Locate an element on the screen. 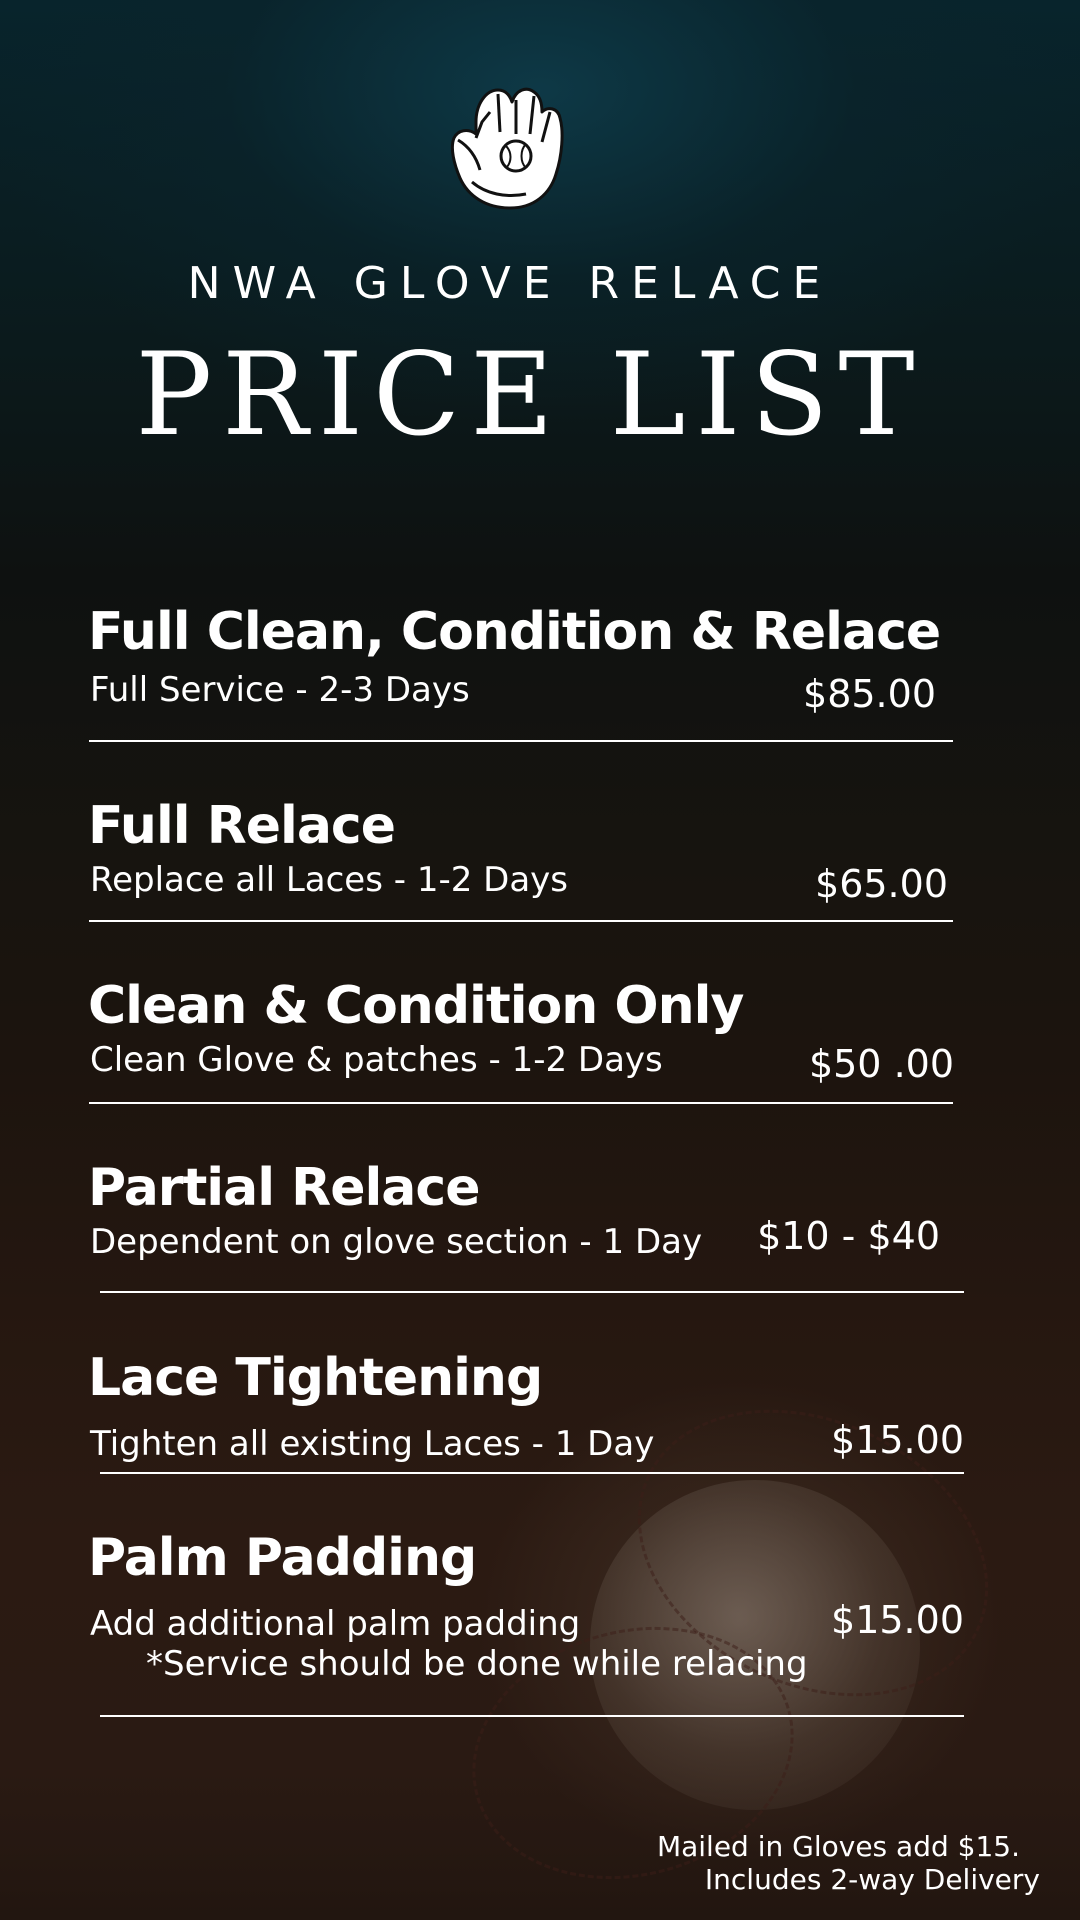 The height and width of the screenshot is (1920, 1080). baseball-glove-icon is located at coordinates (507, 148).